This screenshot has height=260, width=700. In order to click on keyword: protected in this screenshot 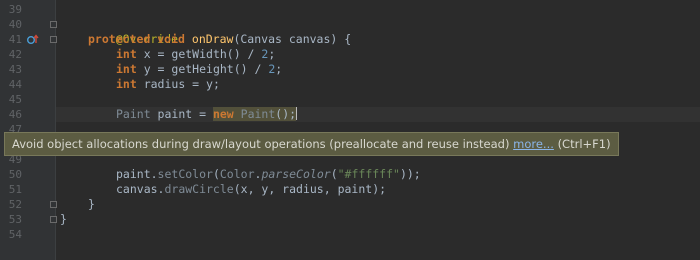, I will do `click(119, 39)`.